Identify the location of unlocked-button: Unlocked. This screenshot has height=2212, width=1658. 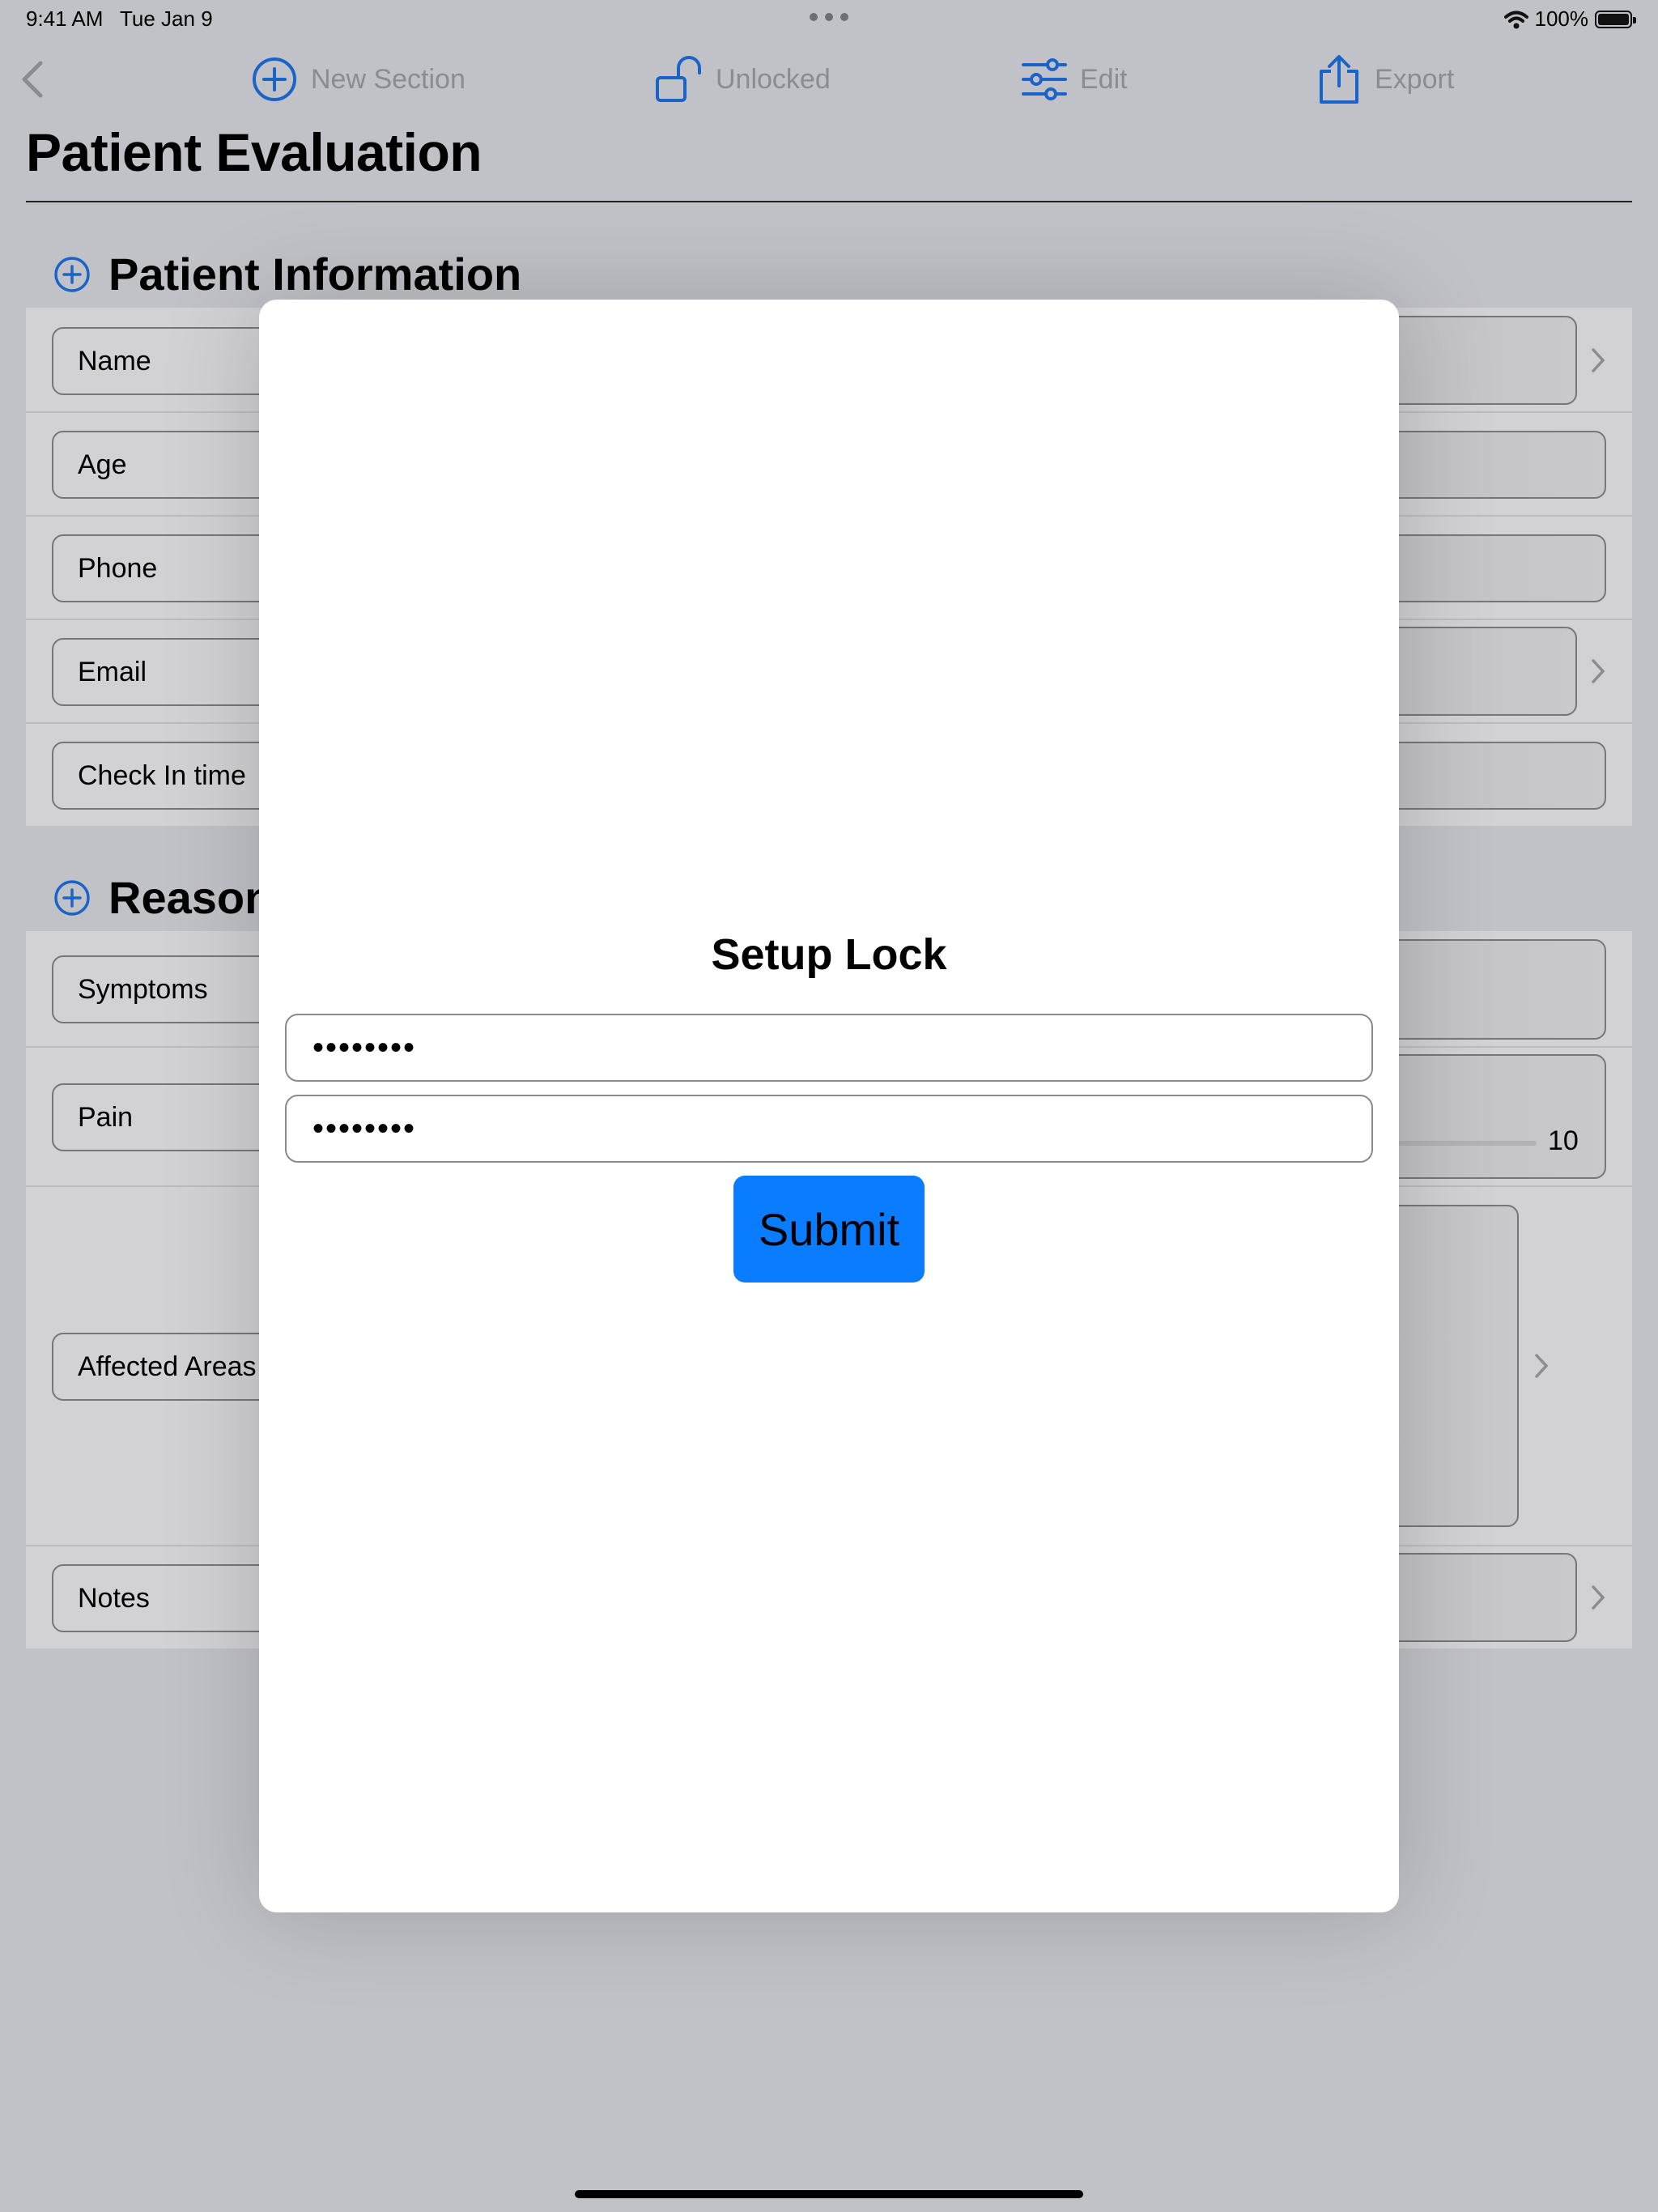
(742, 79).